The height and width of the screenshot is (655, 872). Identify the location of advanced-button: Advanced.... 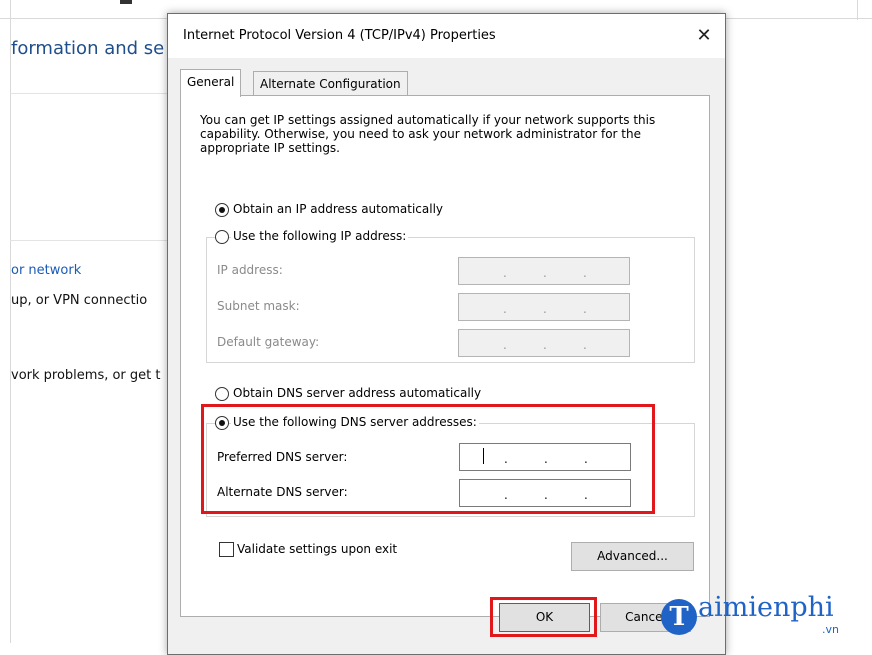
(632, 556).